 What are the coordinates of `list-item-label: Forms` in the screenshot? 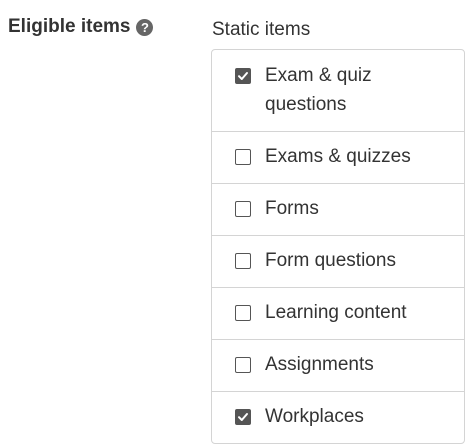 It's located at (292, 208).